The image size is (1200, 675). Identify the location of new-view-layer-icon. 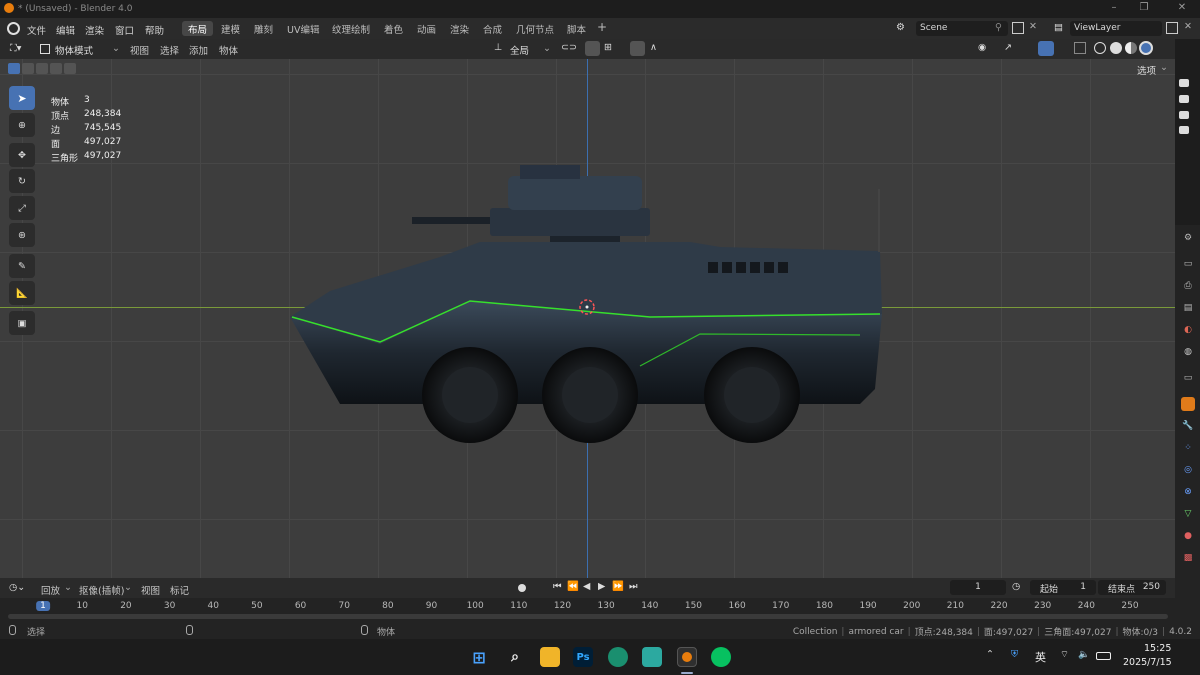
(1172, 28).